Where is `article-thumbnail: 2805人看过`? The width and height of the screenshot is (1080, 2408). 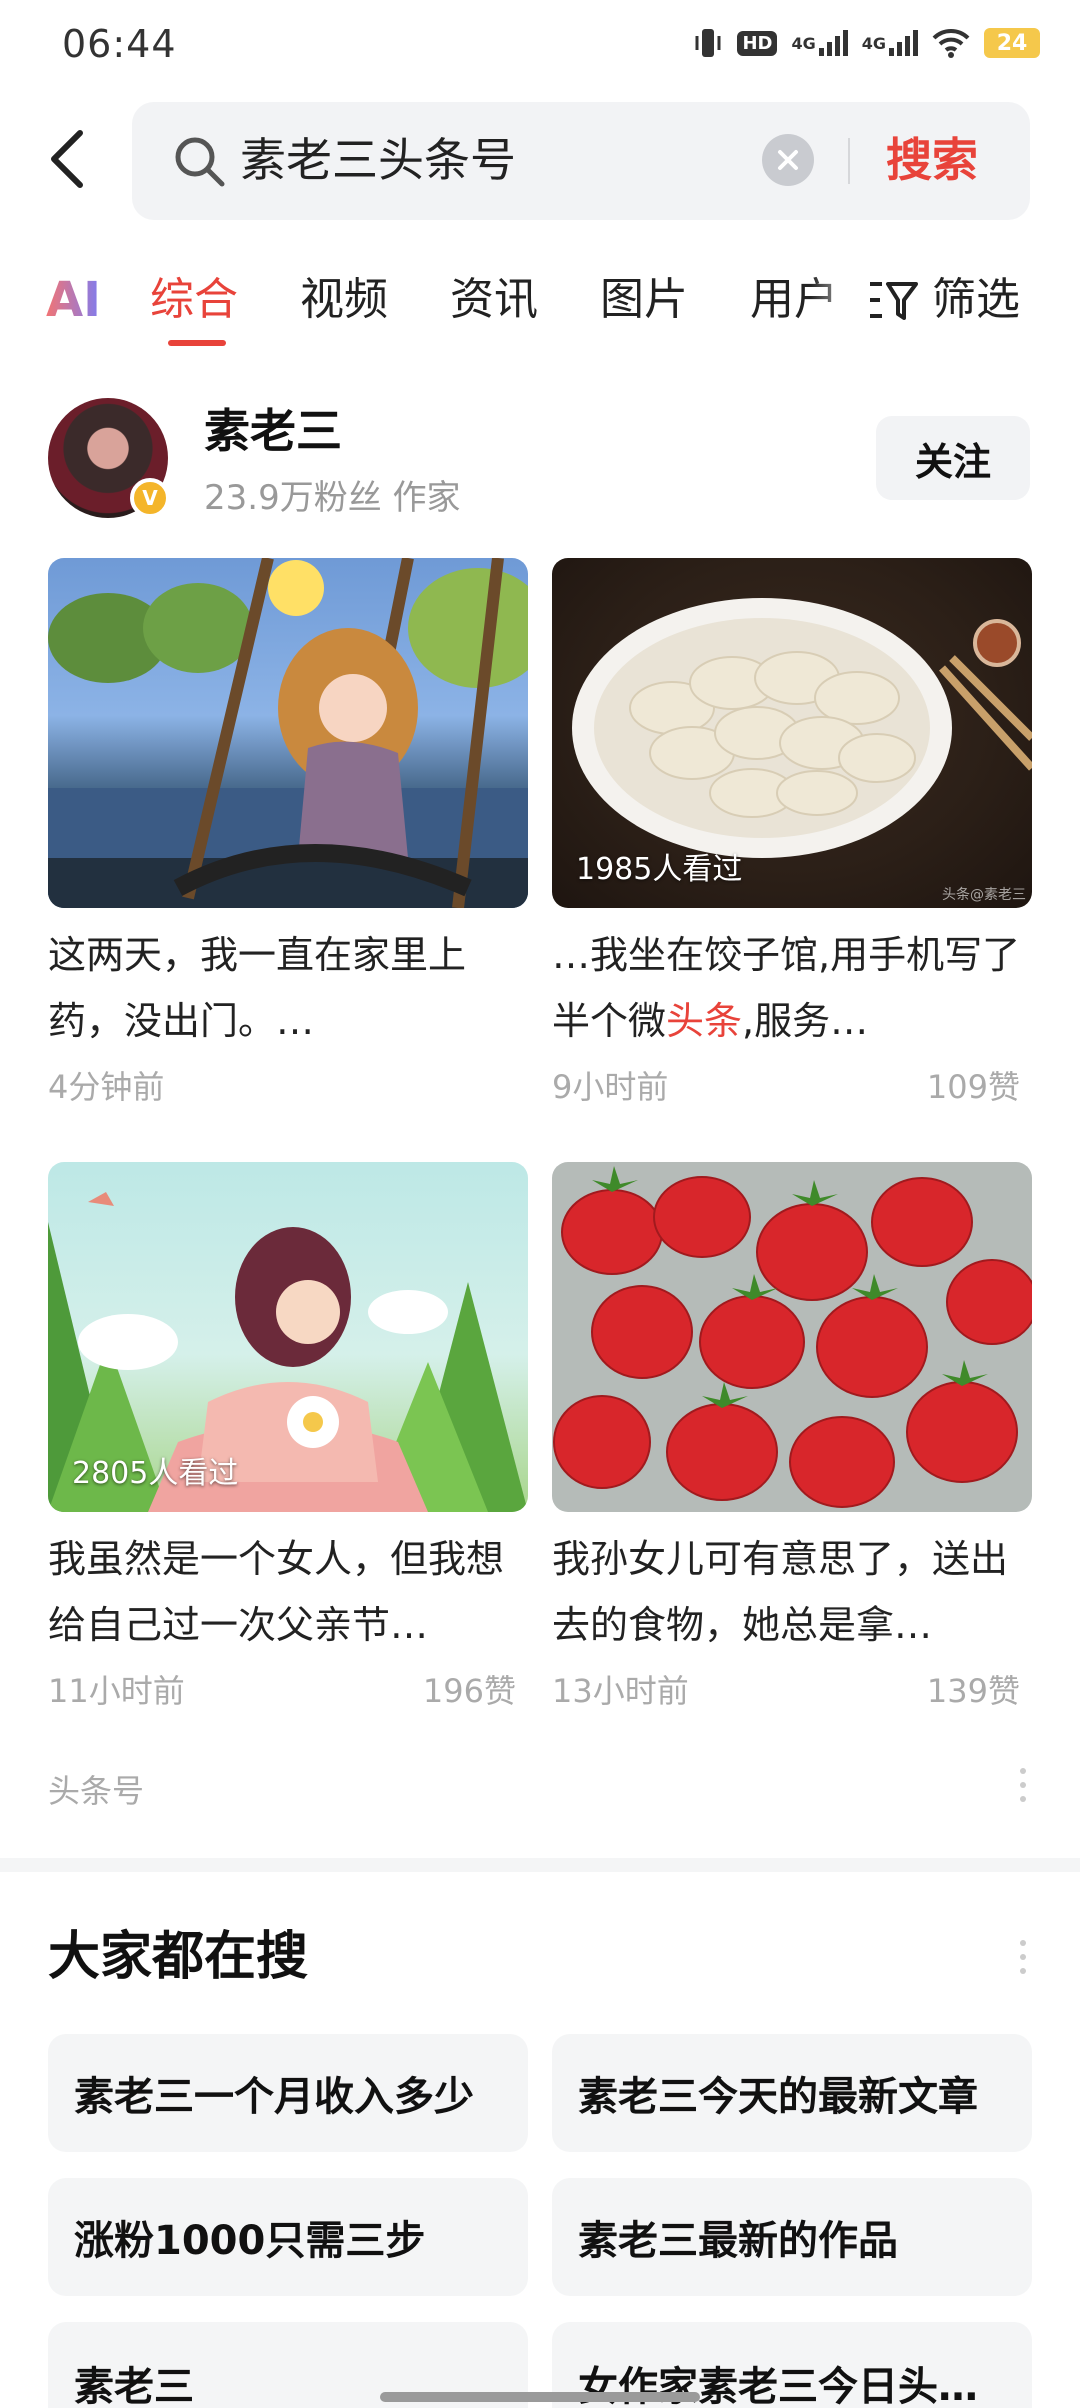 article-thumbnail: 2805人看过 is located at coordinates (288, 1337).